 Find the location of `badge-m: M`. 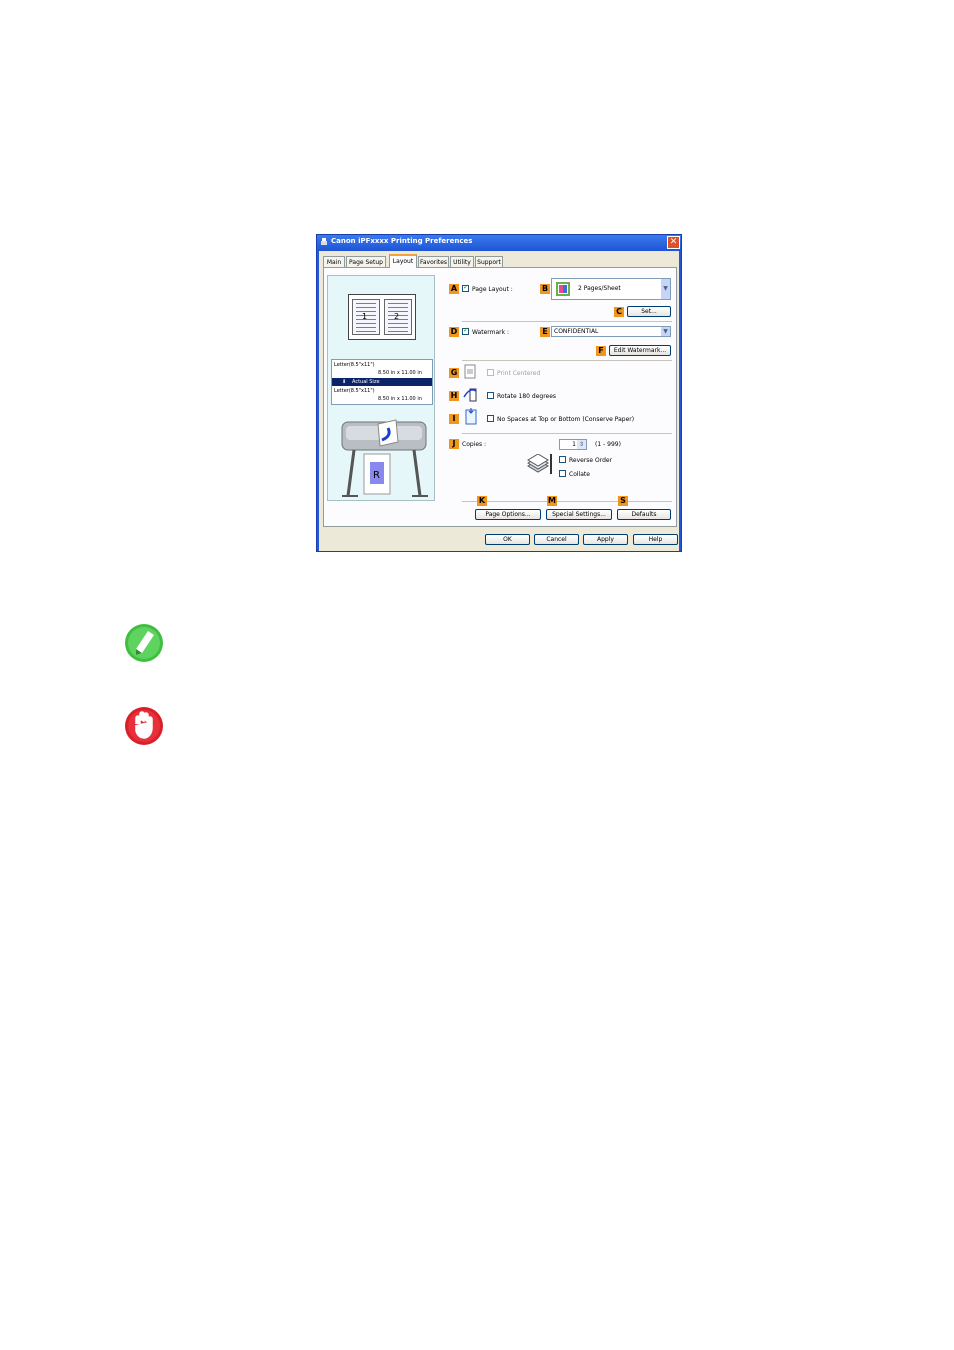

badge-m: M is located at coordinates (552, 501).